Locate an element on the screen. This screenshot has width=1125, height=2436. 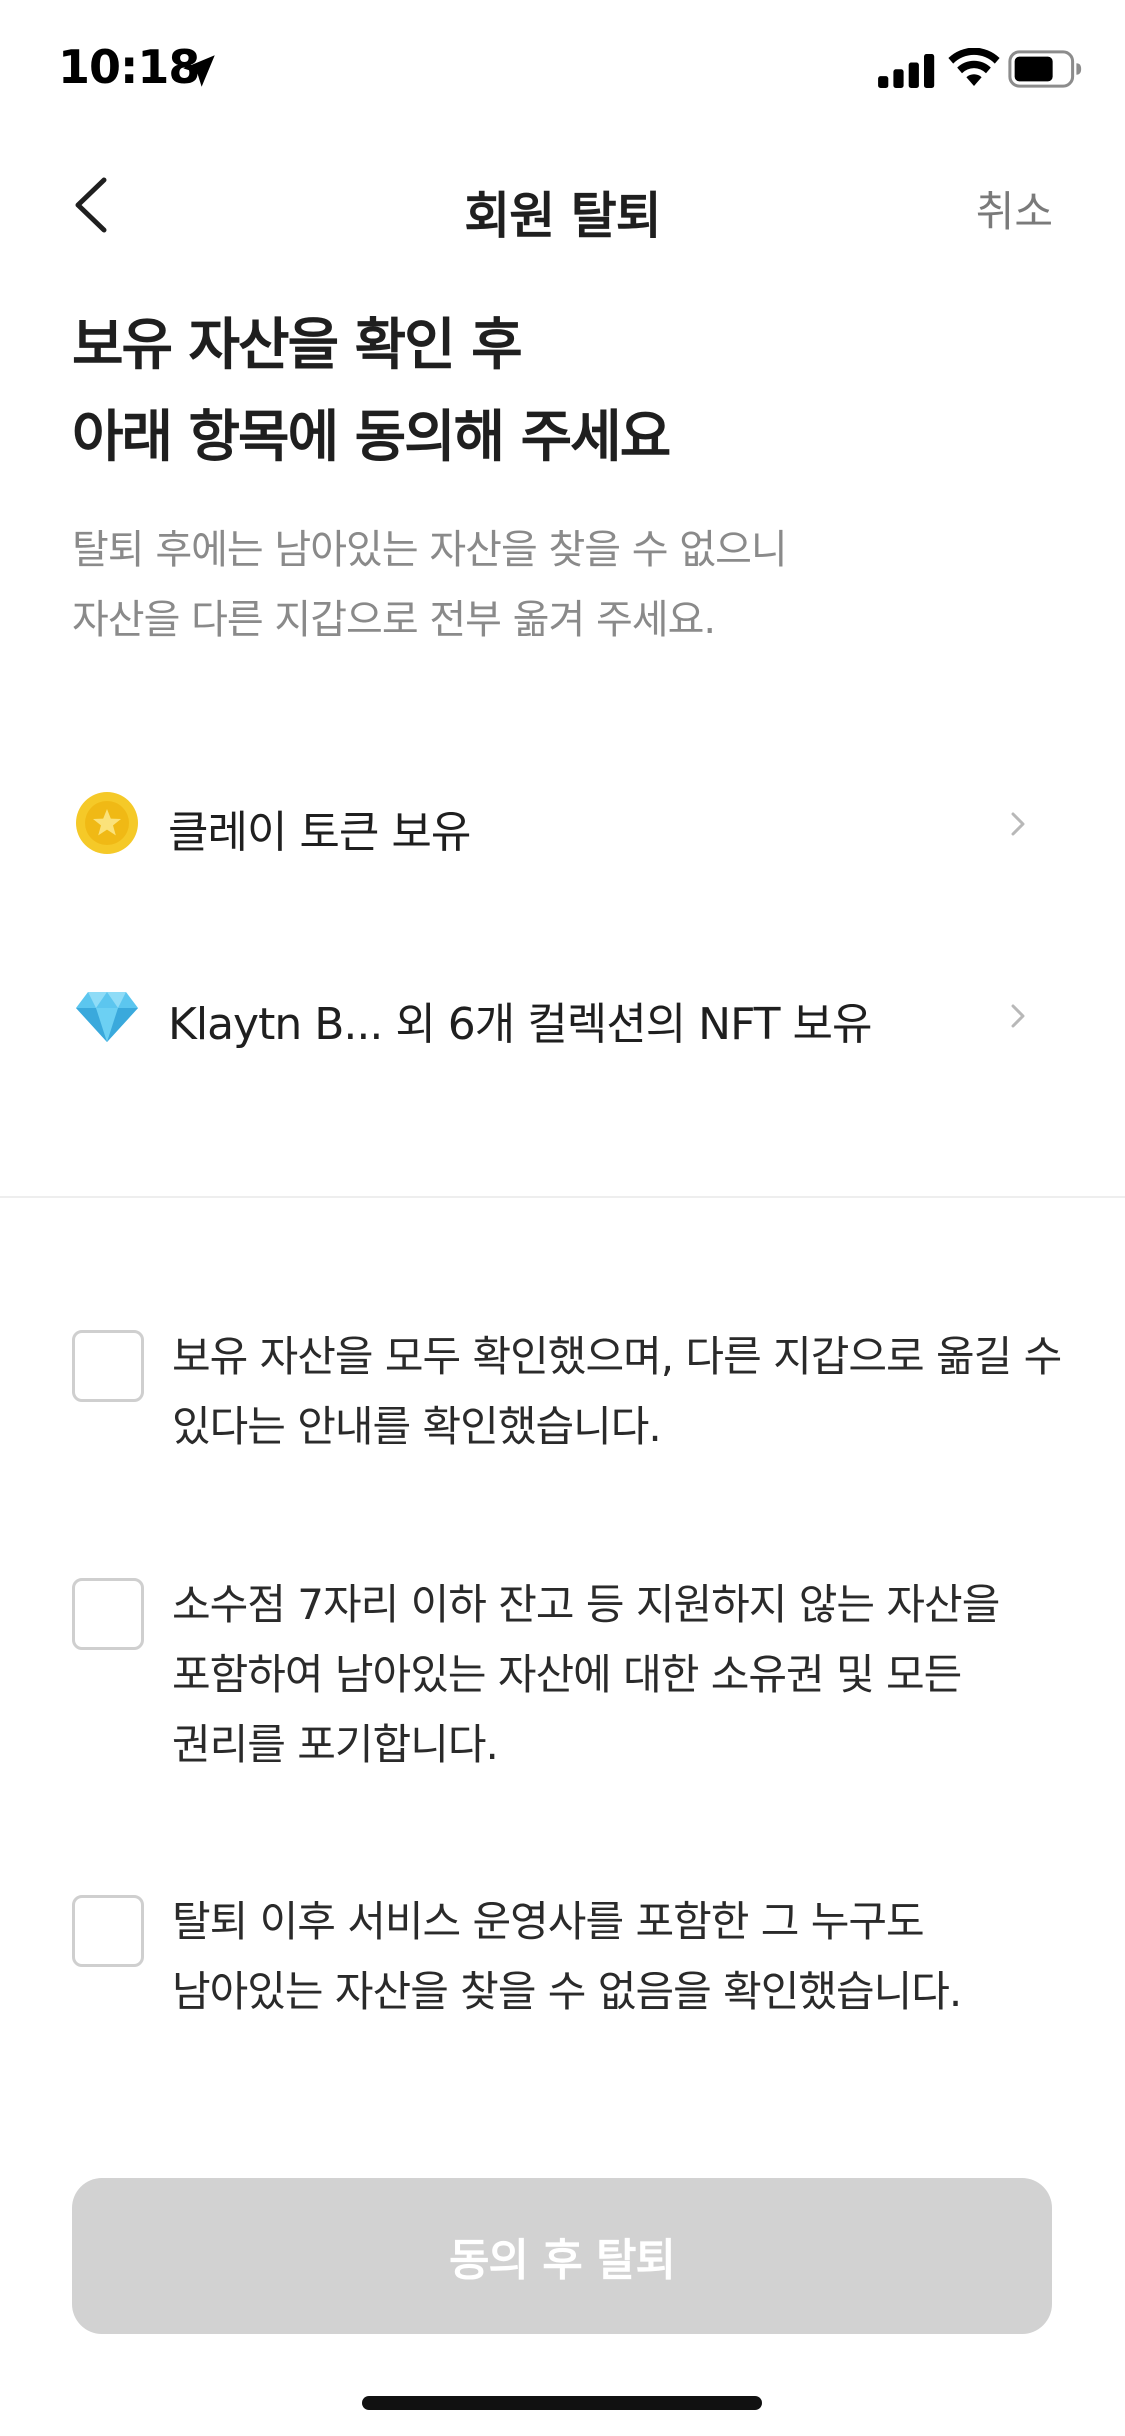
heading-line: 아래 항목에 동의해 주세요 is located at coordinates (371, 437).